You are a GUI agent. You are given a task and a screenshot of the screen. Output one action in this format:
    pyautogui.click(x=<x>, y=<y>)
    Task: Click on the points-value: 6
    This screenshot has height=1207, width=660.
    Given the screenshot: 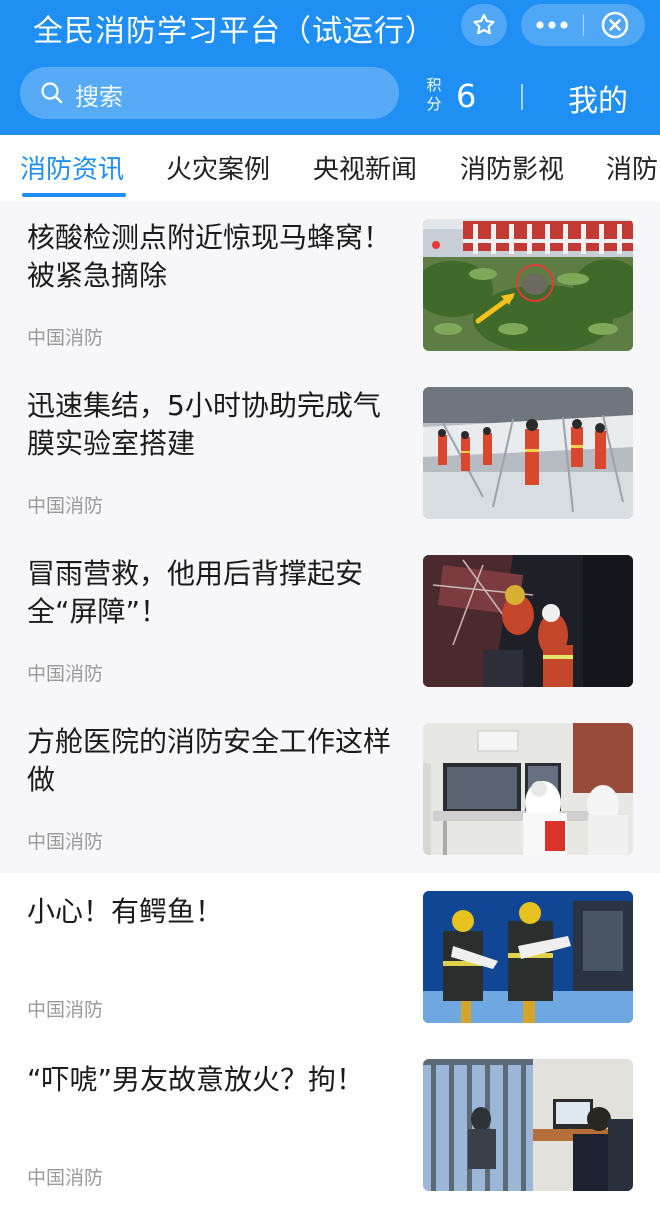 What is the action you would take?
    pyautogui.click(x=466, y=96)
    